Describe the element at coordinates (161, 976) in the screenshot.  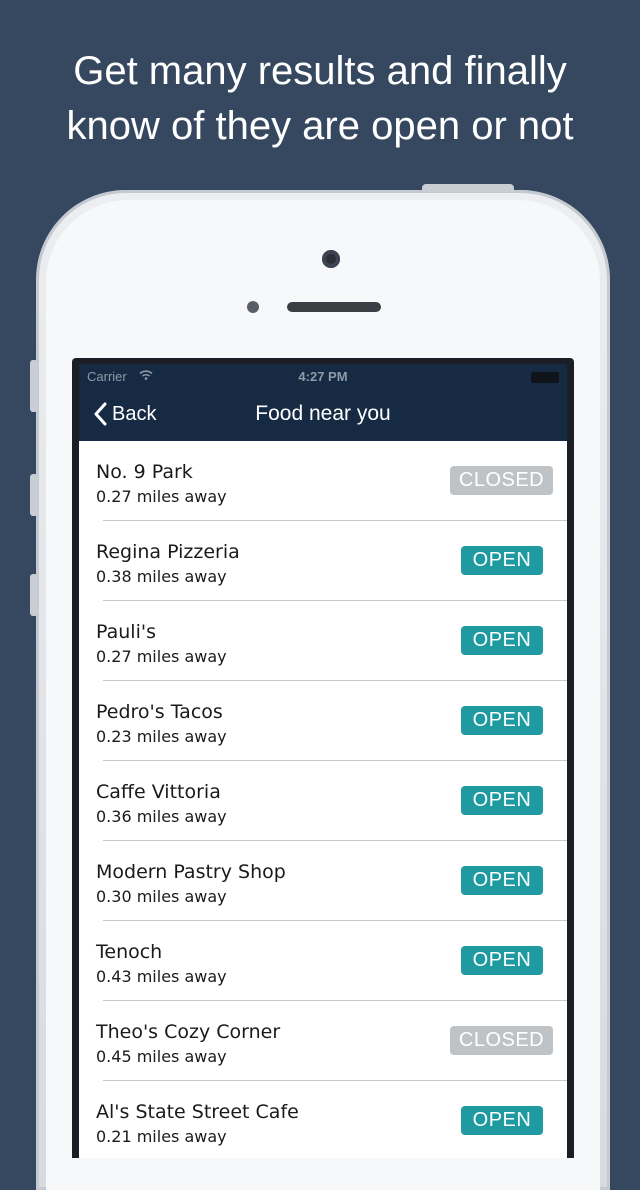
I see `place-distance: 0.43 miles away` at that location.